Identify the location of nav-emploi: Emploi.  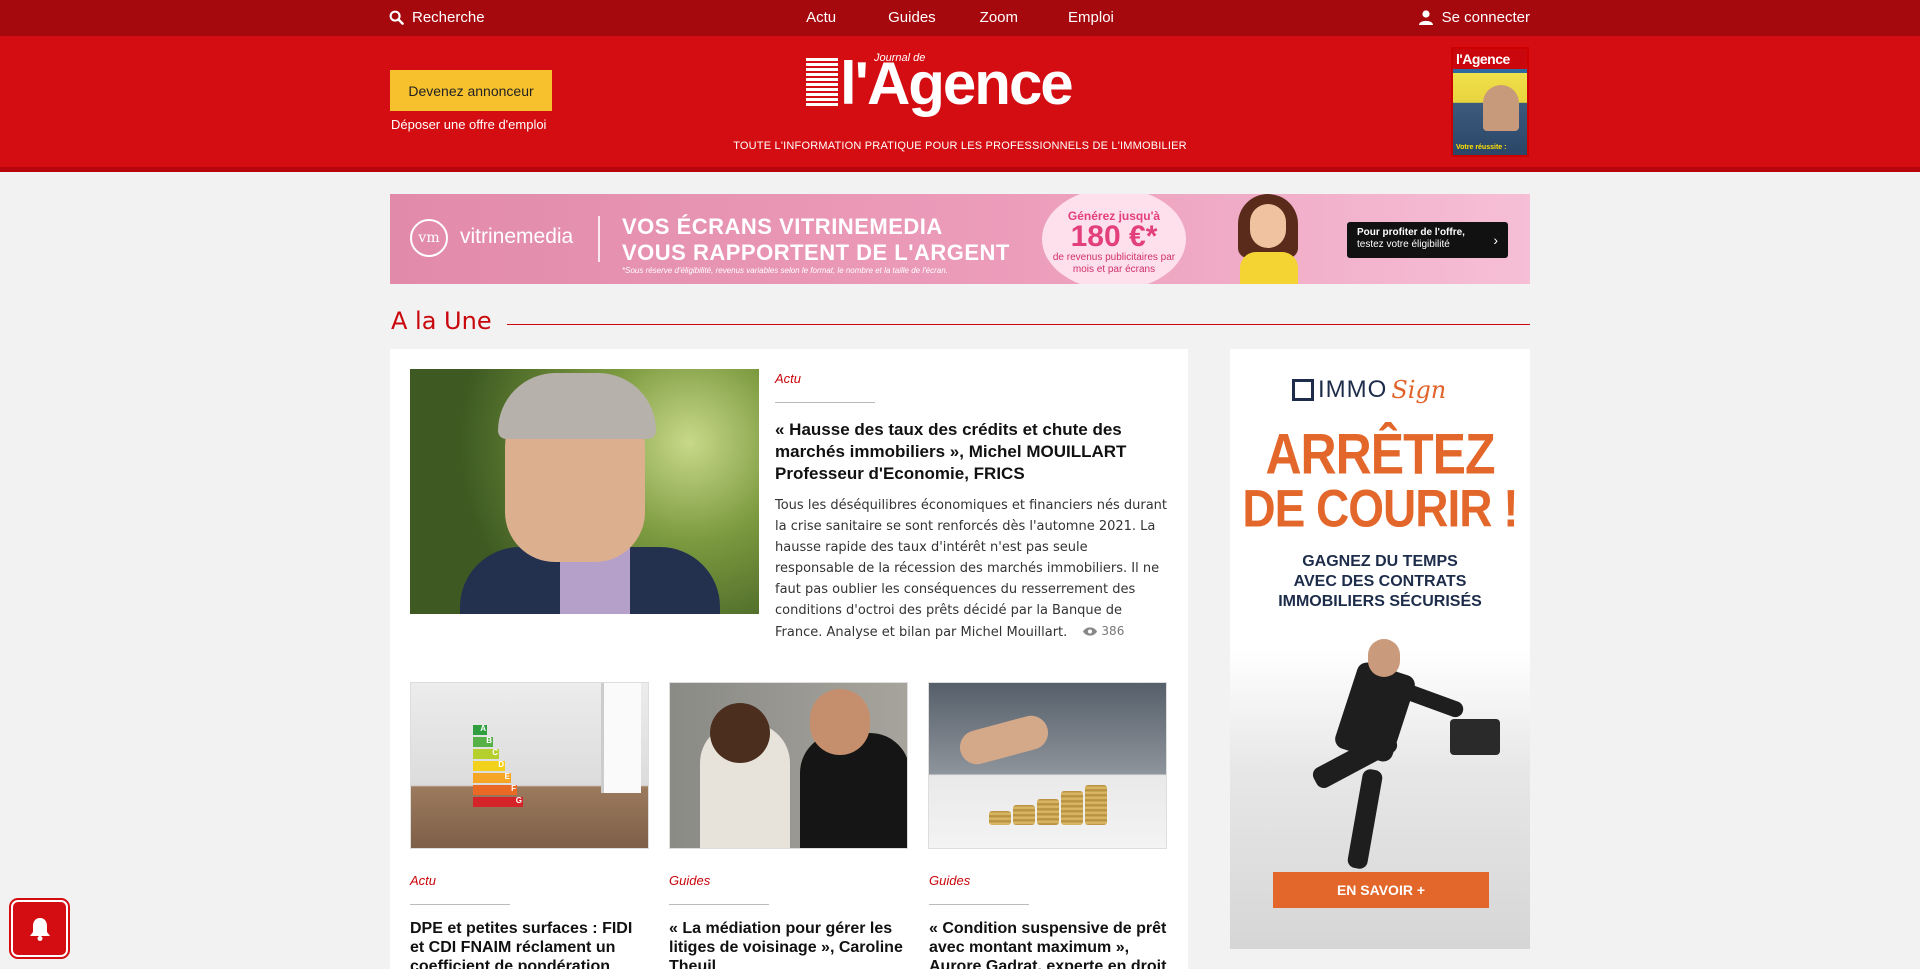
(1091, 17).